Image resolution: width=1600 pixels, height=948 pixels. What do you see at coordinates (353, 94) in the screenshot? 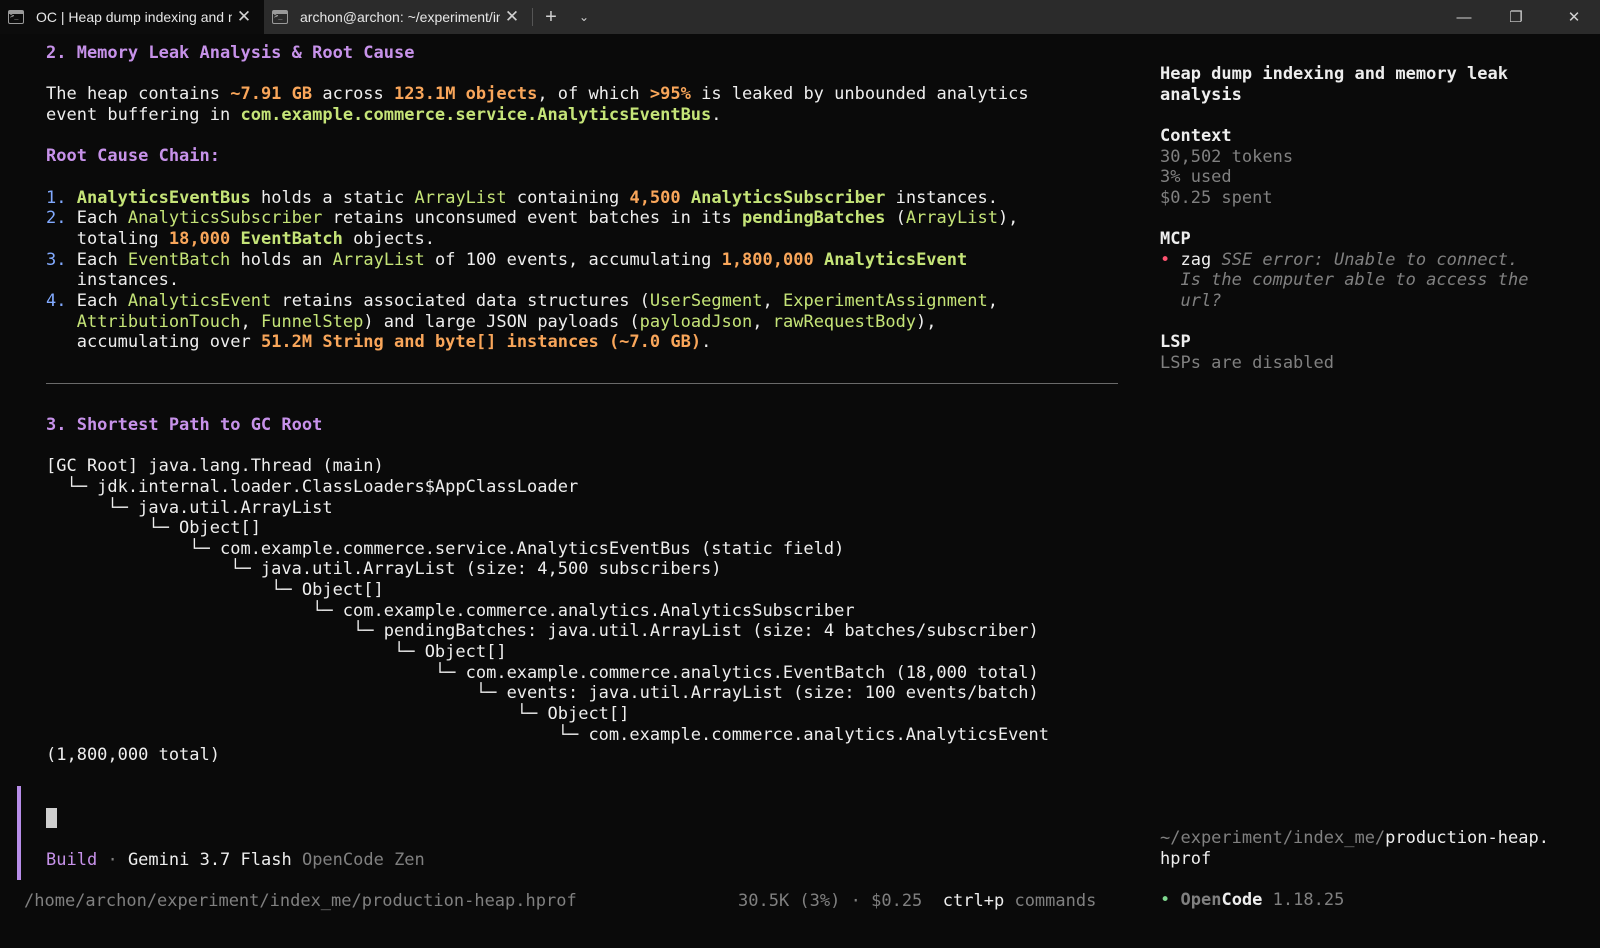
I see `text: across` at bounding box center [353, 94].